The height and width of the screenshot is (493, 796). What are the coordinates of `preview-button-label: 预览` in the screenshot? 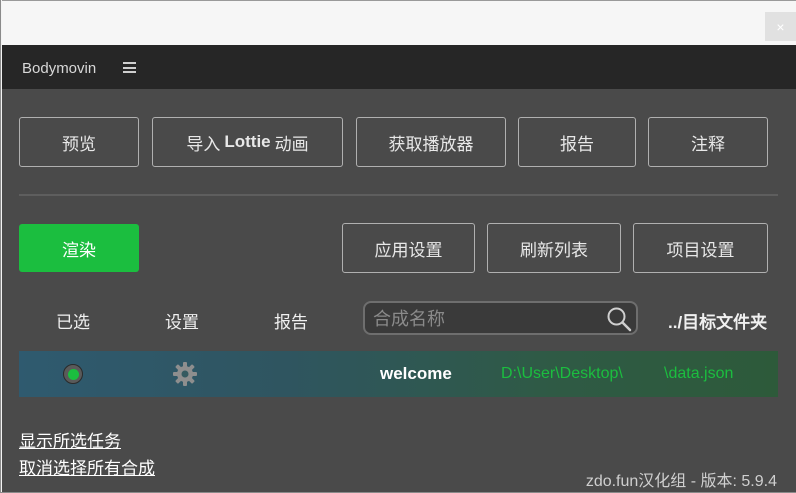 It's located at (79, 144).